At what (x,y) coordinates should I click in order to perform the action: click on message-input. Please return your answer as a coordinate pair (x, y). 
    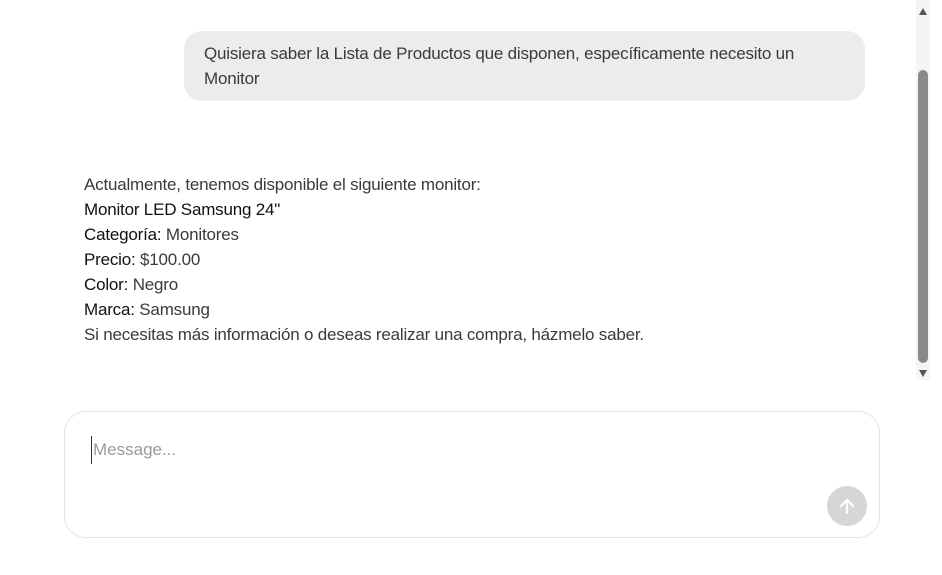
    Looking at the image, I should click on (442, 450).